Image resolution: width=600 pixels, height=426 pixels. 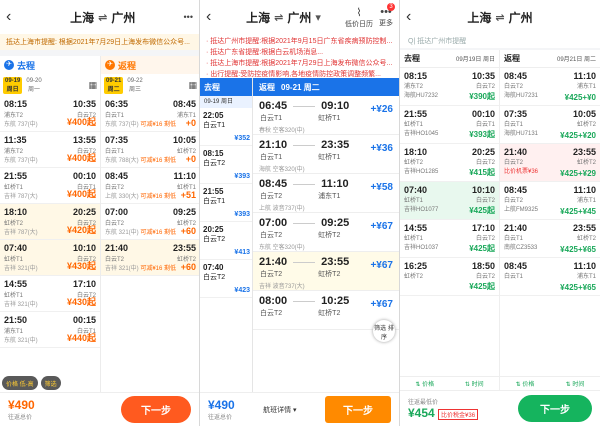 I want to click on flight-row: 08:15 10:35 浦东T2 白云T2 东航 737(中) ¥400起, so click(x=50, y=114).